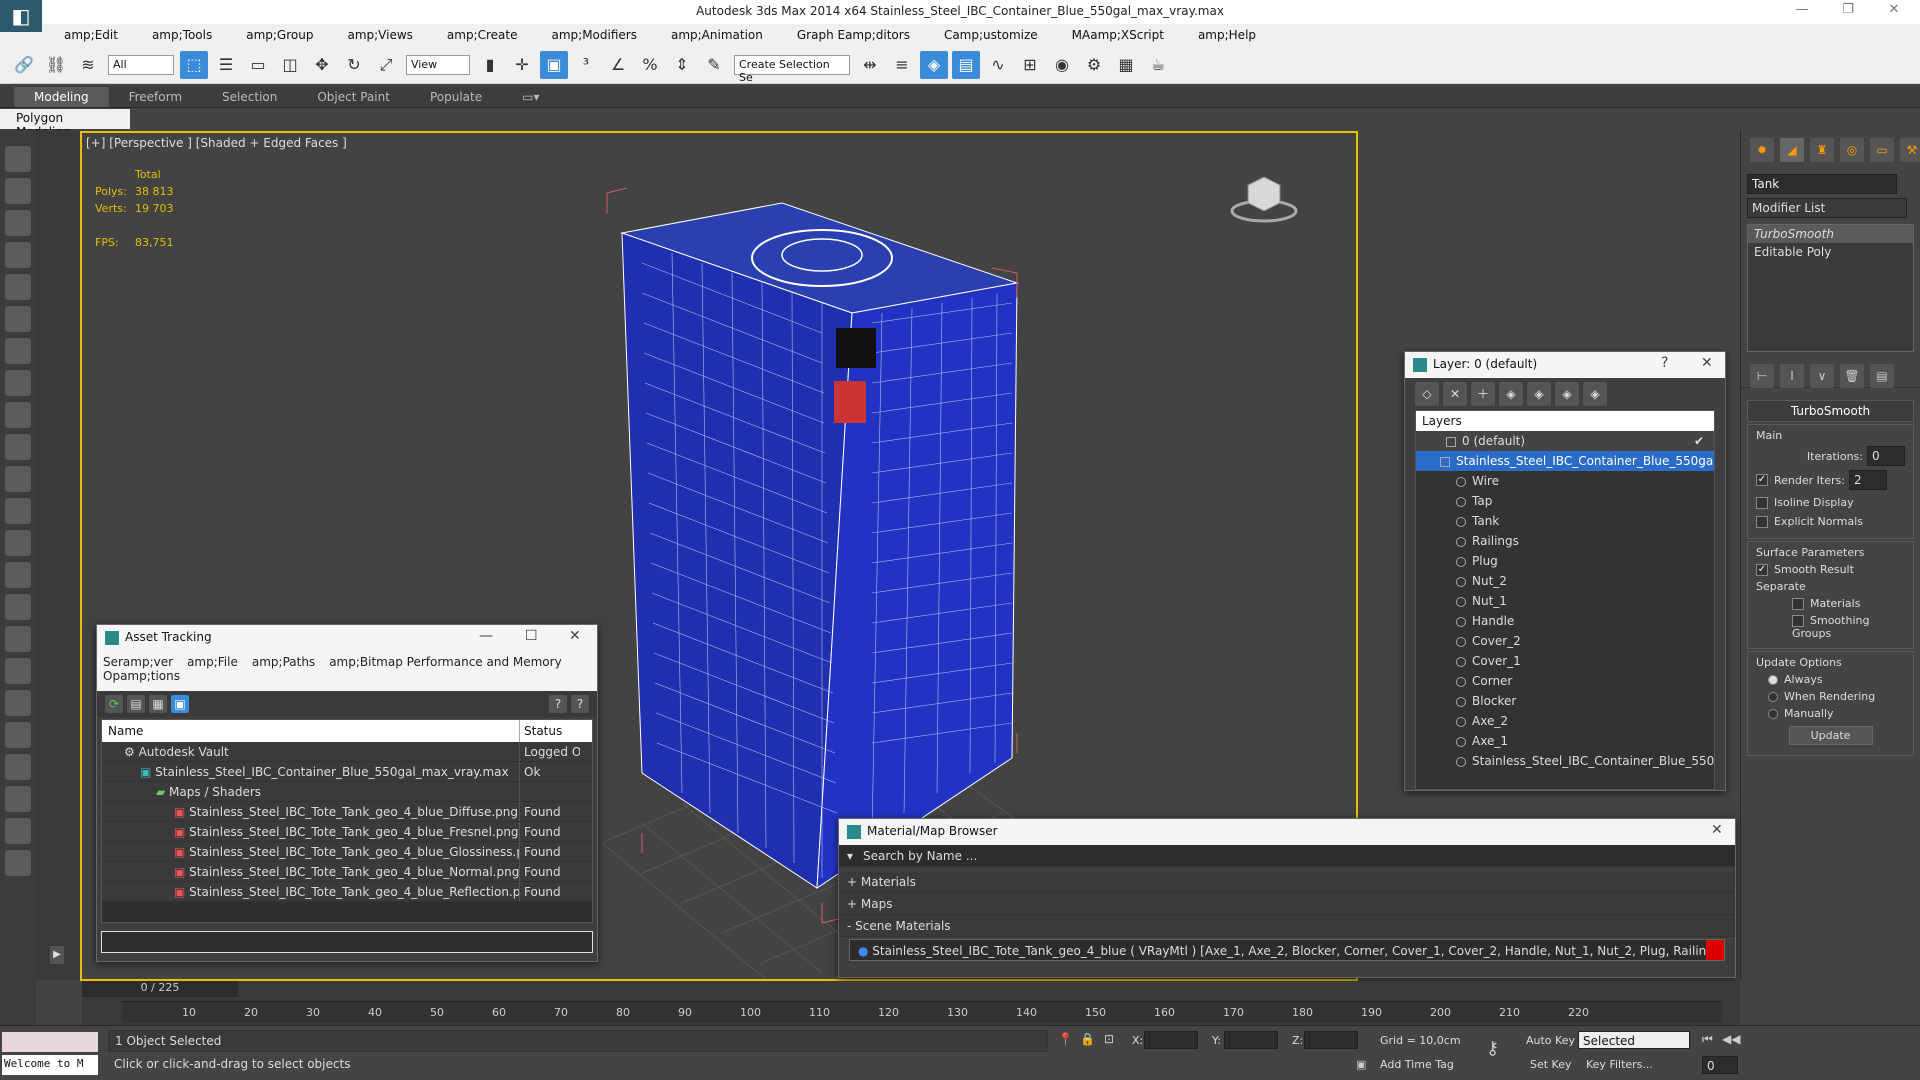 This screenshot has height=1080, width=1920. What do you see at coordinates (1565, 701) in the screenshot?
I see `object-row: Blocker` at bounding box center [1565, 701].